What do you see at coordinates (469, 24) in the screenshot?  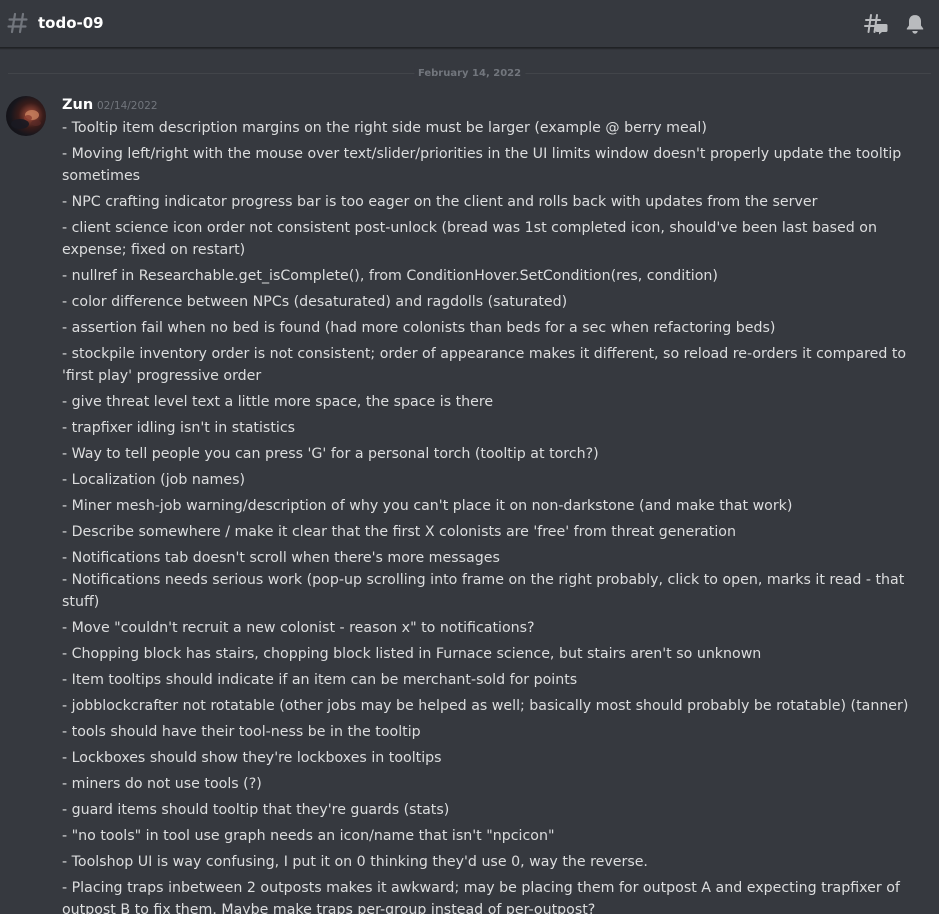 I see `channel-header: todo-09` at bounding box center [469, 24].